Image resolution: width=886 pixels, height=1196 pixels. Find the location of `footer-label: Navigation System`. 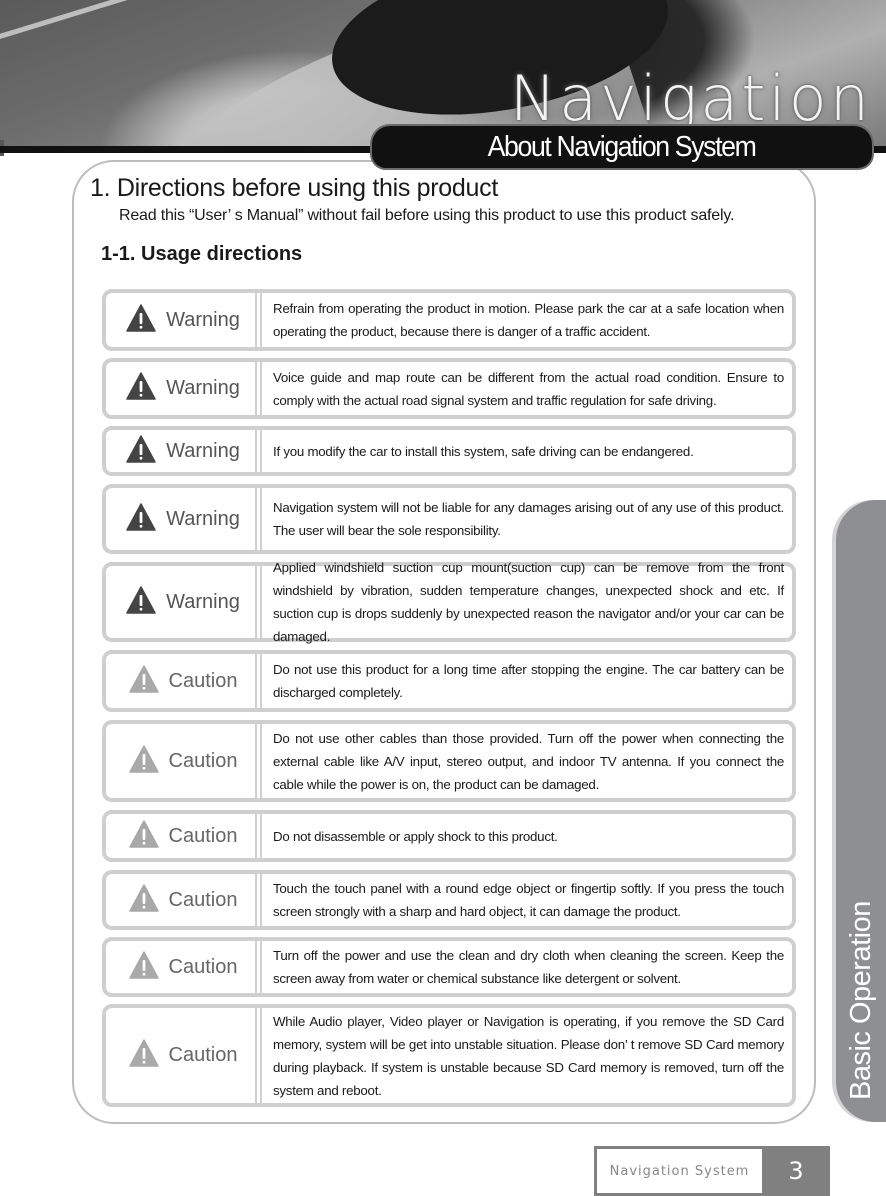

footer-label: Navigation System is located at coordinates (679, 1171).